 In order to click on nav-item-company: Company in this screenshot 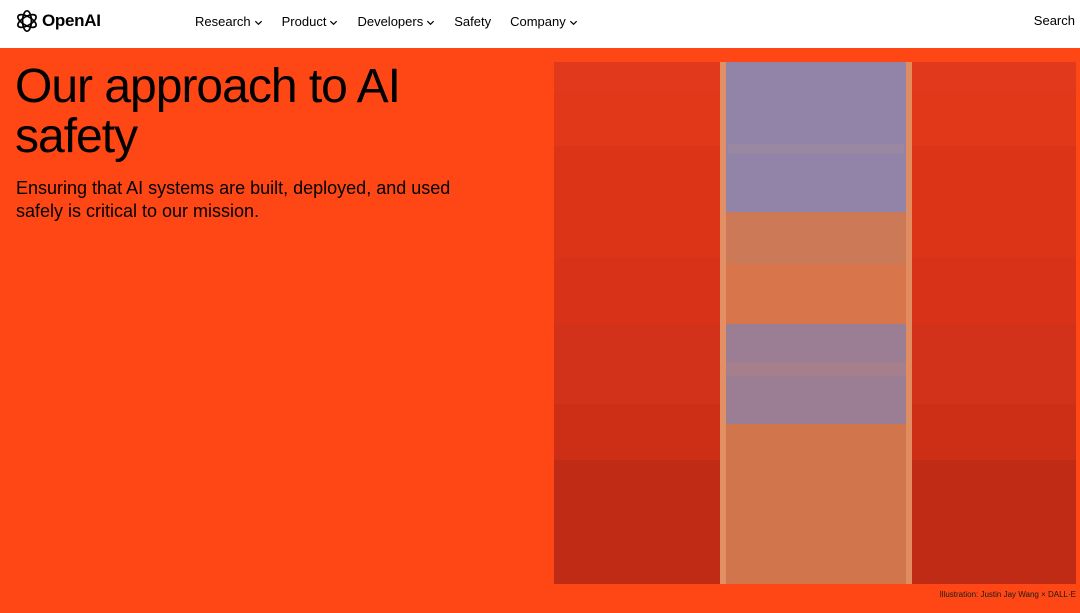, I will do `click(544, 21)`.